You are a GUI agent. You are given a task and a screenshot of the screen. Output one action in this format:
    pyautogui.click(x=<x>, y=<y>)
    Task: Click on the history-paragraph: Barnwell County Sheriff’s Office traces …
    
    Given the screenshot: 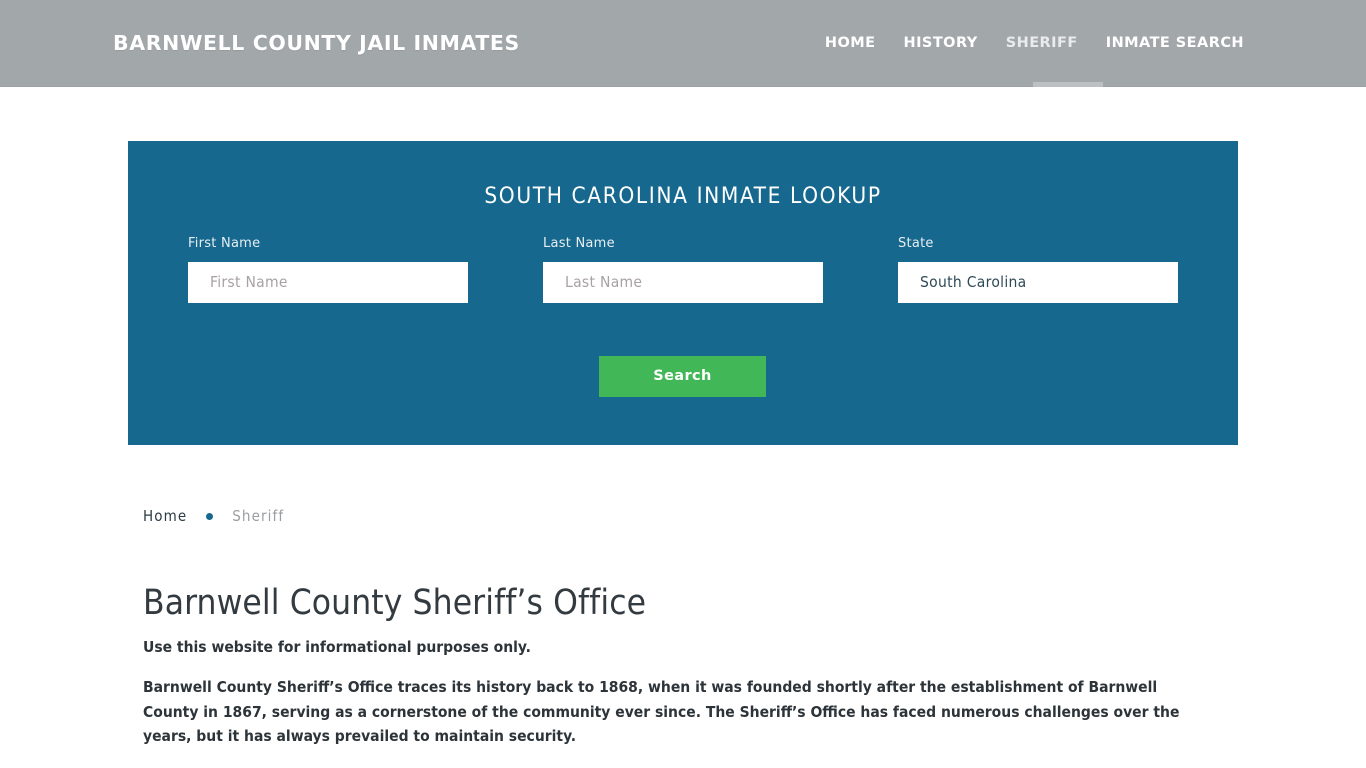 What is the action you would take?
    pyautogui.click(x=661, y=711)
    